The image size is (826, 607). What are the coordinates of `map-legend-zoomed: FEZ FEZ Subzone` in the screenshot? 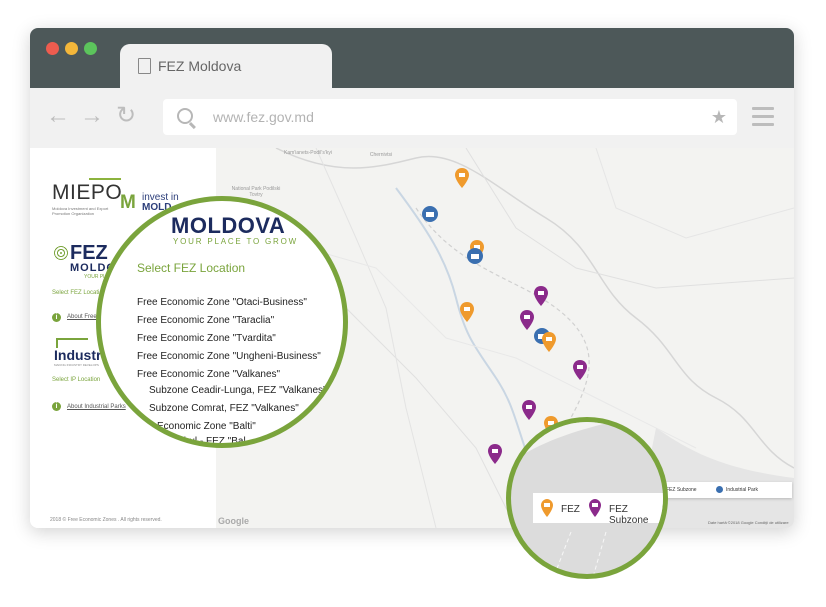 It's located at (598, 509).